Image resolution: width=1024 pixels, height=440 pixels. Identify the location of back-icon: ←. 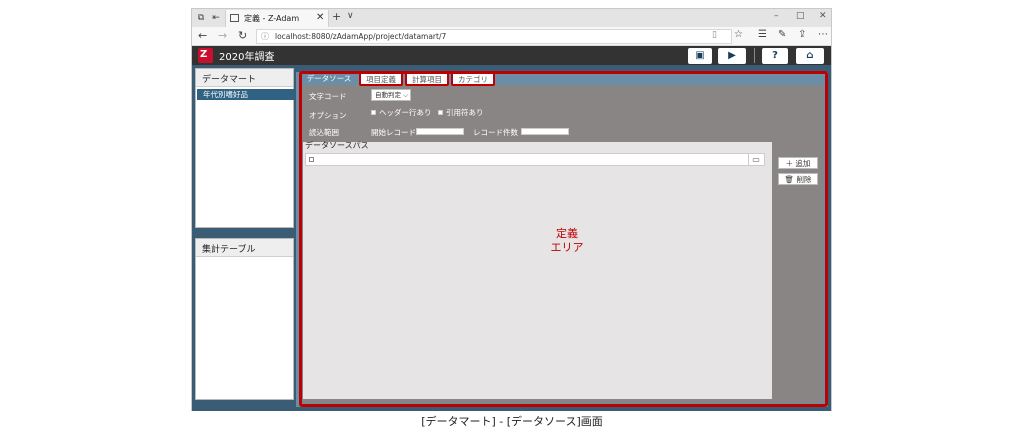
(202, 35).